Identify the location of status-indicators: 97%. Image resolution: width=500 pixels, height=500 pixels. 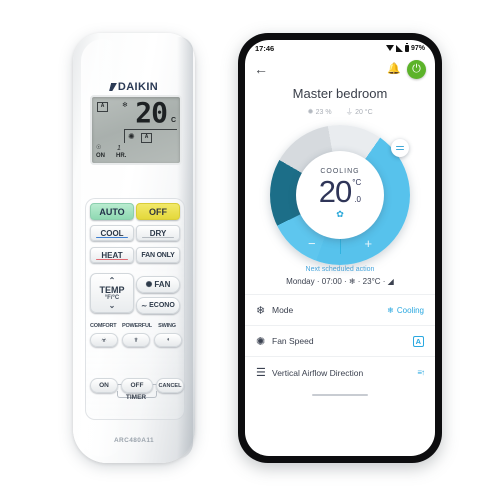
(405, 47).